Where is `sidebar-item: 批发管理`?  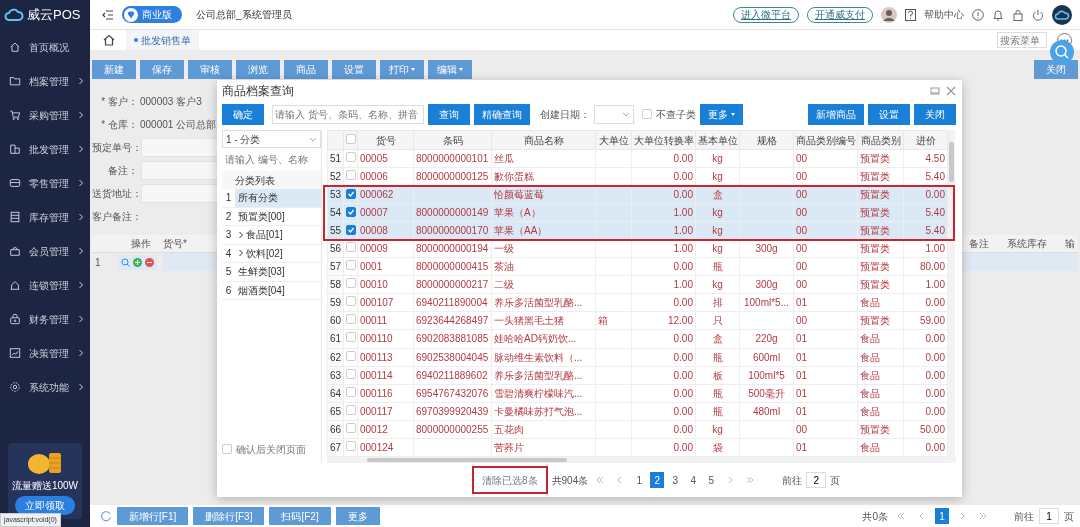
sidebar-item: 批发管理 is located at coordinates (45, 149).